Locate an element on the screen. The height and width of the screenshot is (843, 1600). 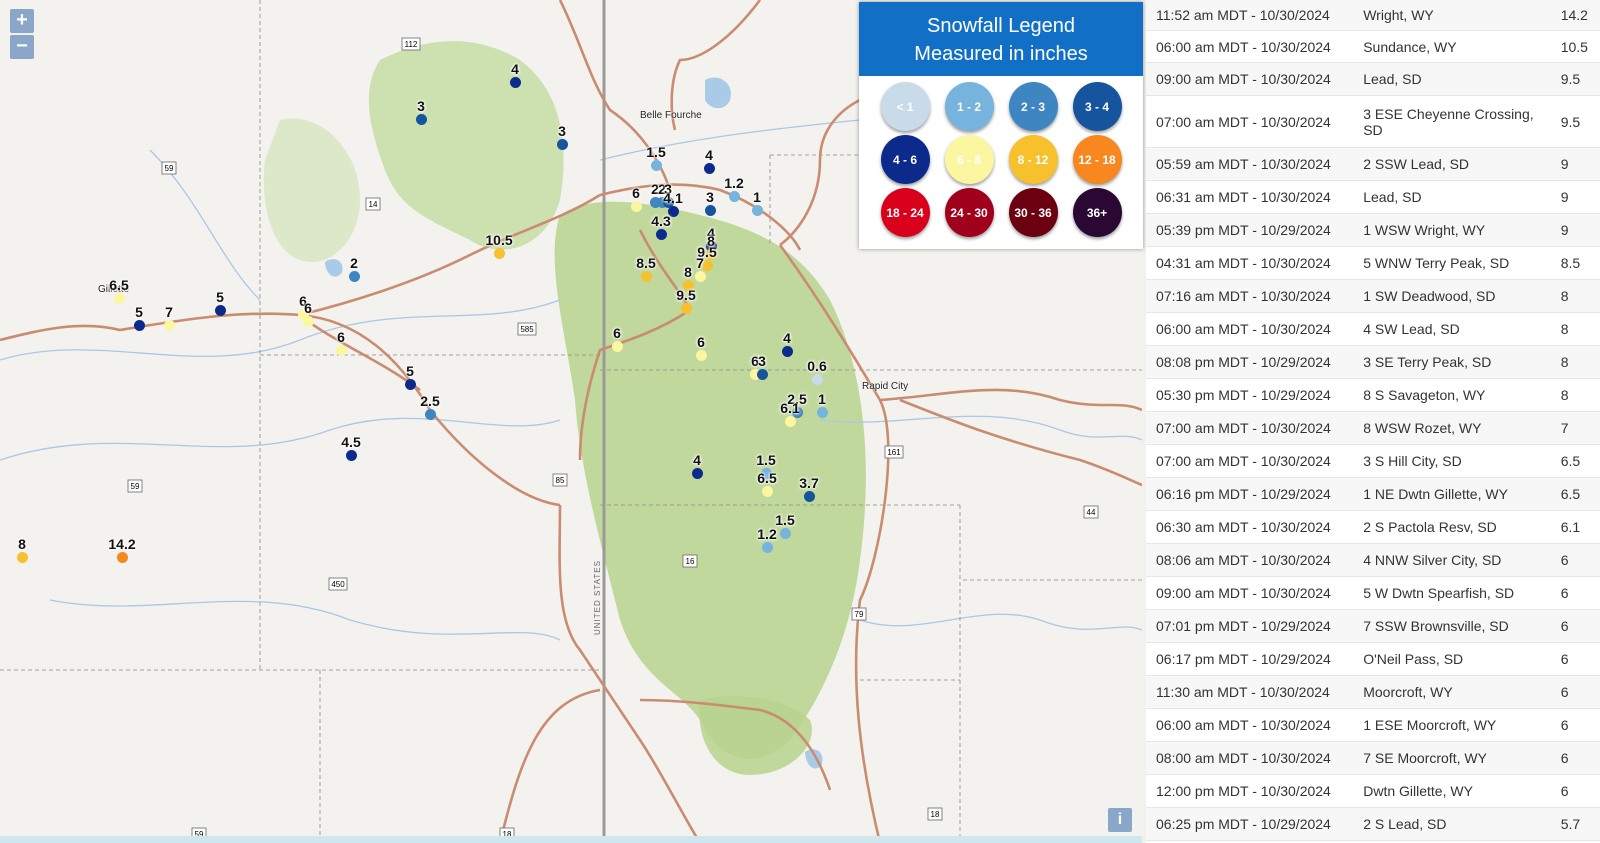
report-time: 11:30 am MDT - 10/30/2024 is located at coordinates (1243, 692).